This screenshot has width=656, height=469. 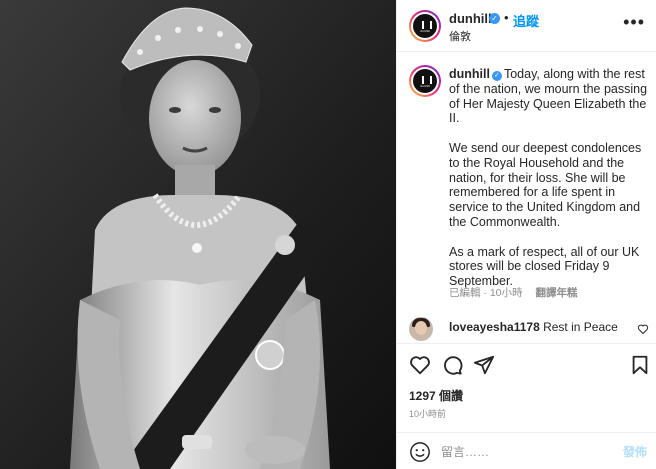 What do you see at coordinates (465, 293) in the screenshot?
I see `edited-label: 已編輯` at bounding box center [465, 293].